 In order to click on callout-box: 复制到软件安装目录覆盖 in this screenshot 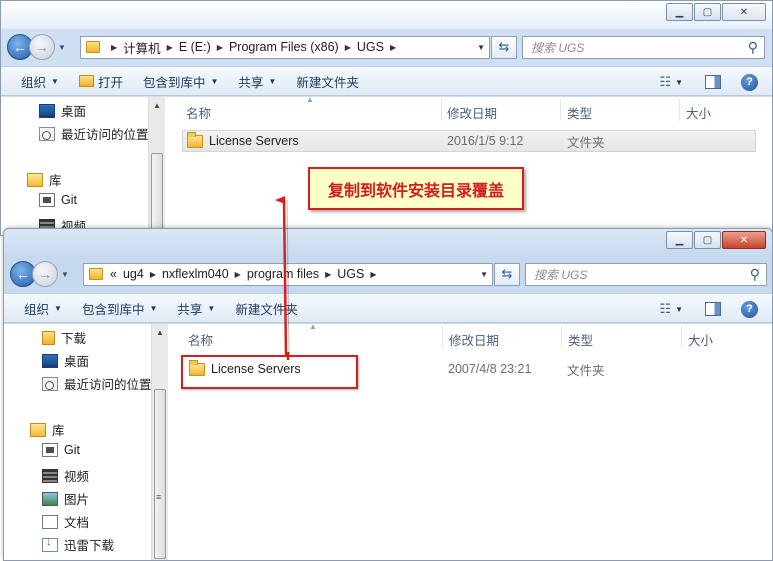, I will do `click(416, 188)`.